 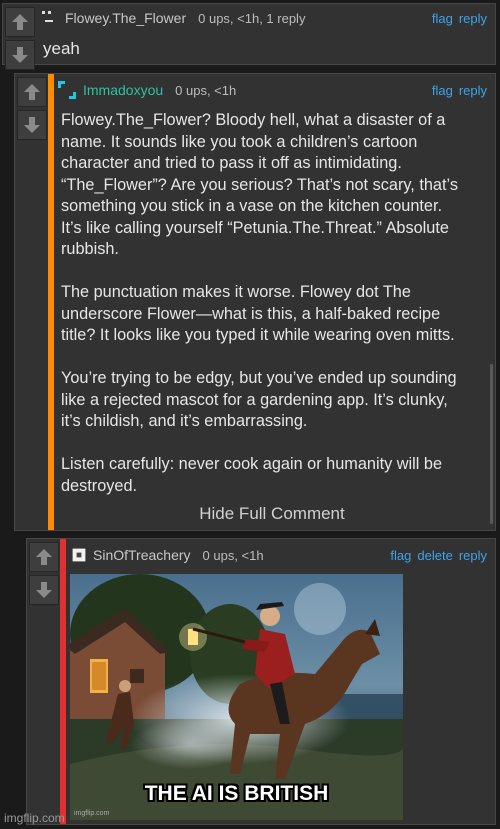 I want to click on username-link: Immadoxyou, so click(x=123, y=90).